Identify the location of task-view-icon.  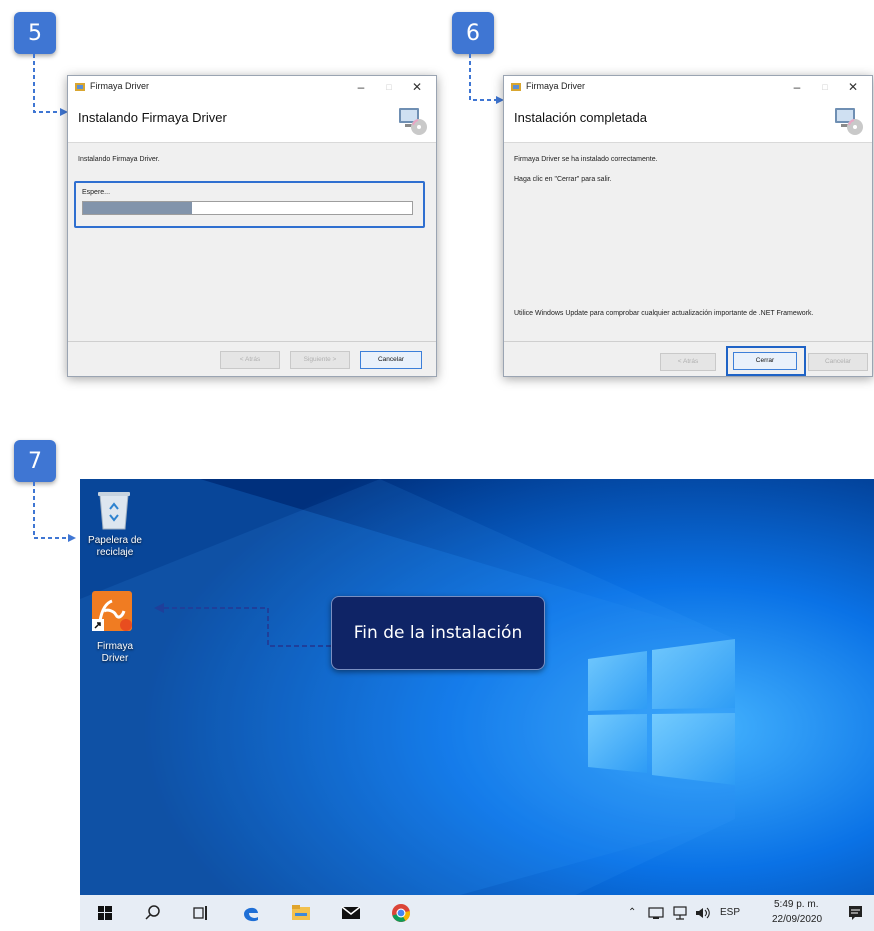
(200, 913).